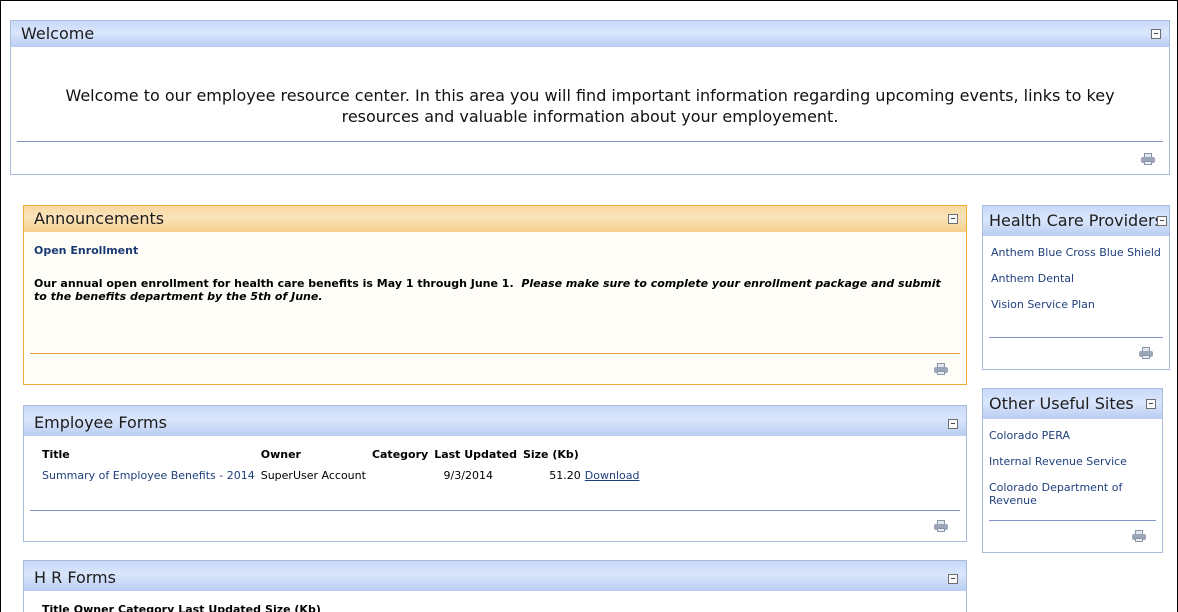 Image resolution: width=1178 pixels, height=612 pixels. Describe the element at coordinates (1061, 403) in the screenshot. I see `useful-sites-title: Other Useful Sites` at that location.